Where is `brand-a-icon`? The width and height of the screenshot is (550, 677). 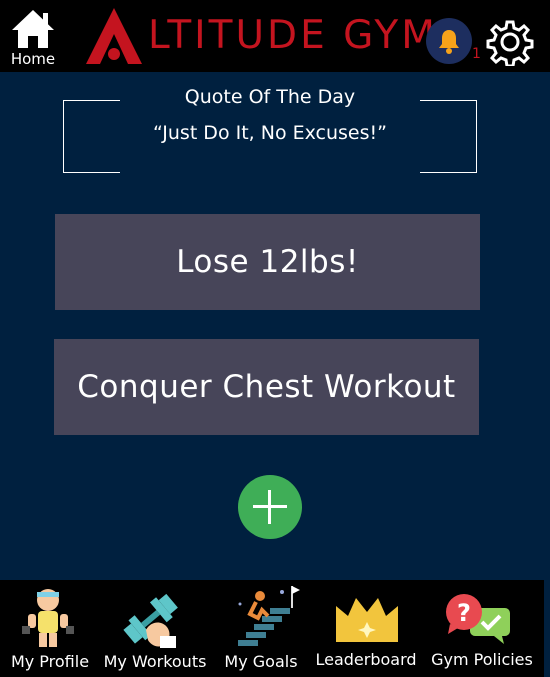 brand-a-icon is located at coordinates (114, 36).